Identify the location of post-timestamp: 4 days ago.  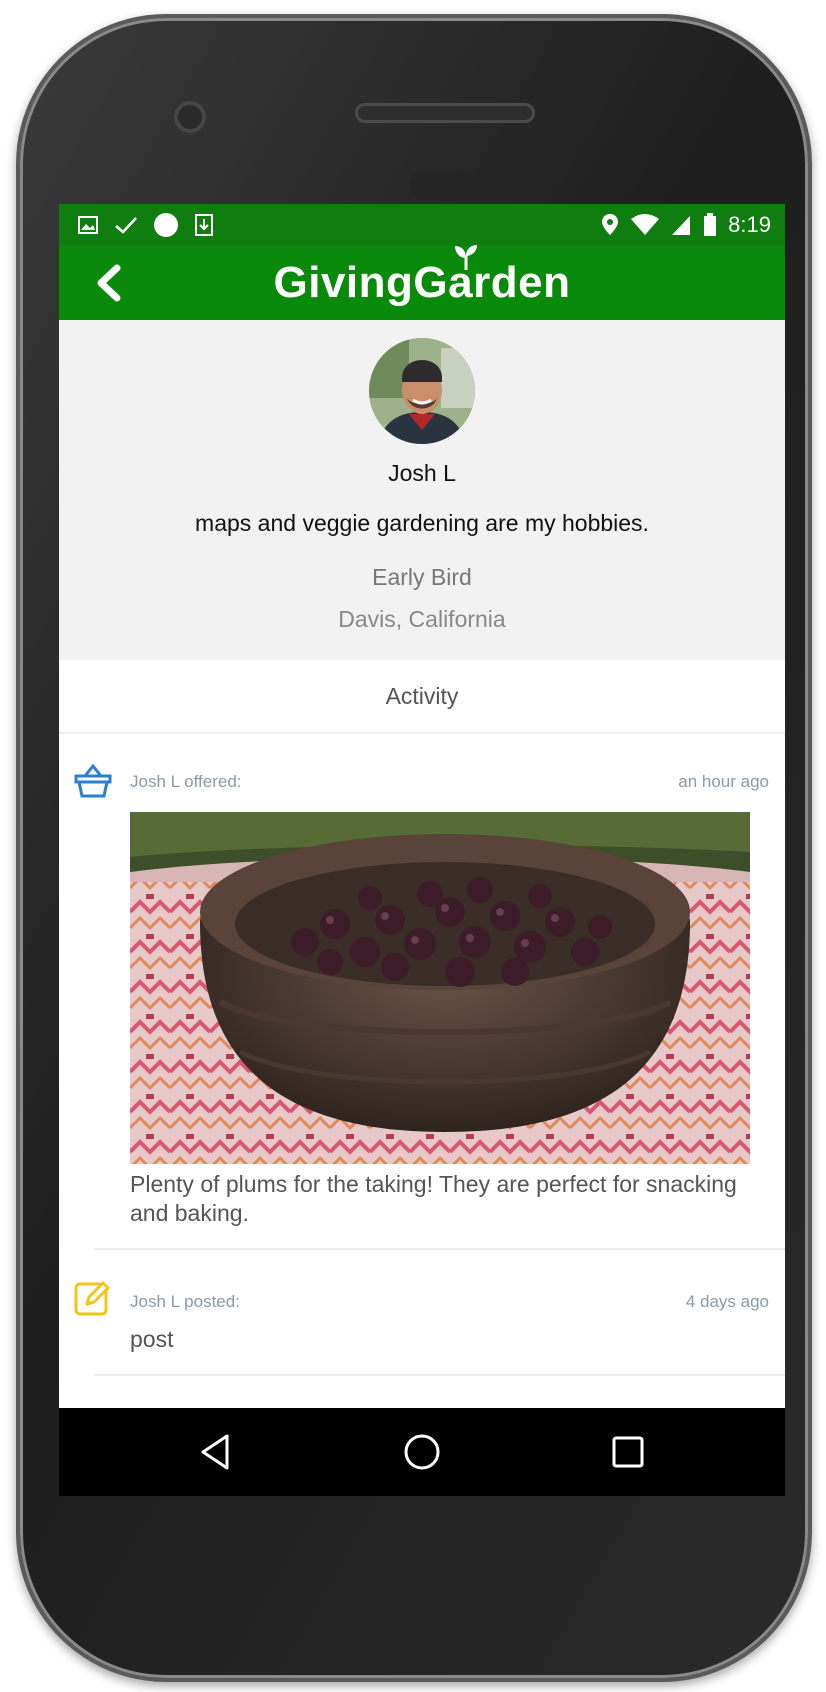
(727, 1301).